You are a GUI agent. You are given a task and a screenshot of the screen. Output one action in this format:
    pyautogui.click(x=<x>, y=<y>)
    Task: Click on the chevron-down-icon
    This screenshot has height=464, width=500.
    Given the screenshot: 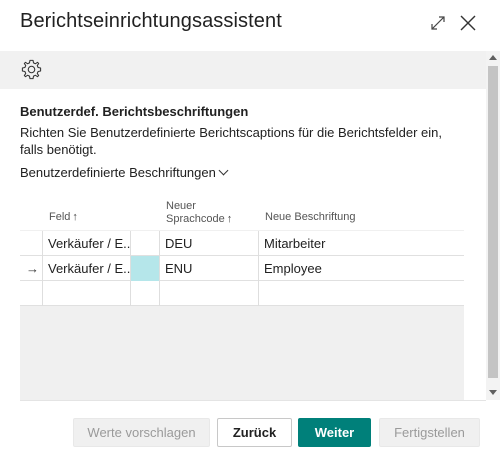 What is the action you would take?
    pyautogui.click(x=223, y=170)
    